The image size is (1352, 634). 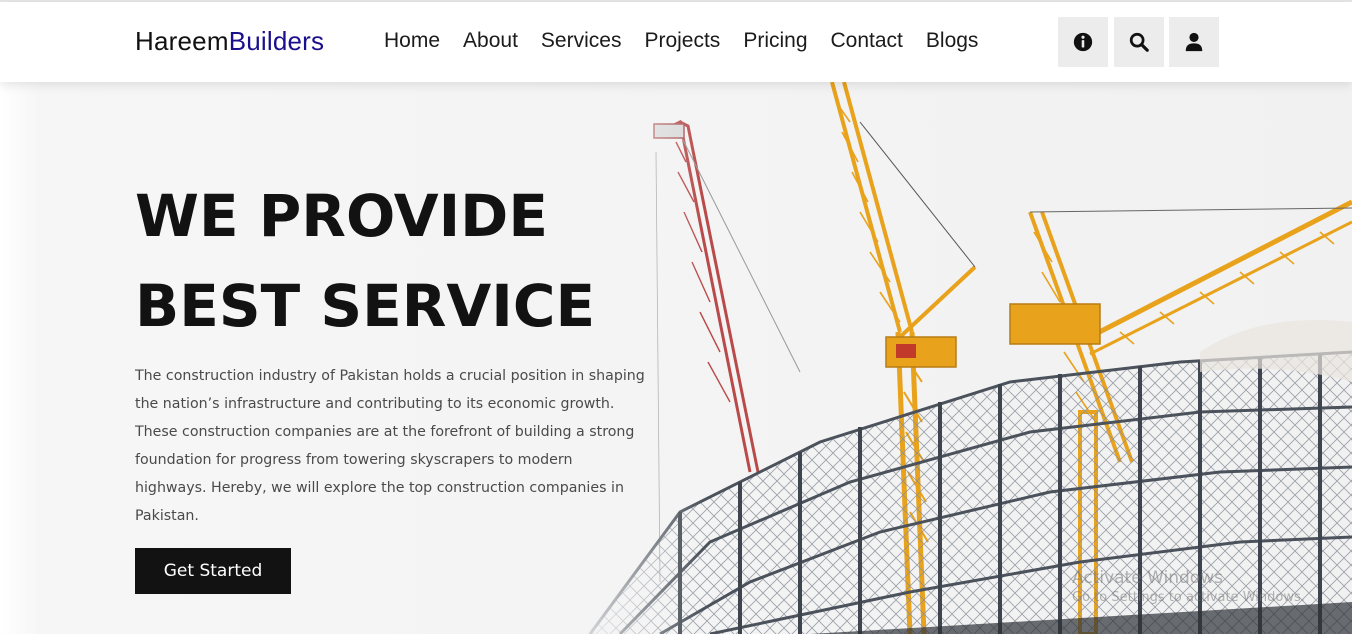 I want to click on brand-logo: HareemBuilders, so click(x=229, y=41).